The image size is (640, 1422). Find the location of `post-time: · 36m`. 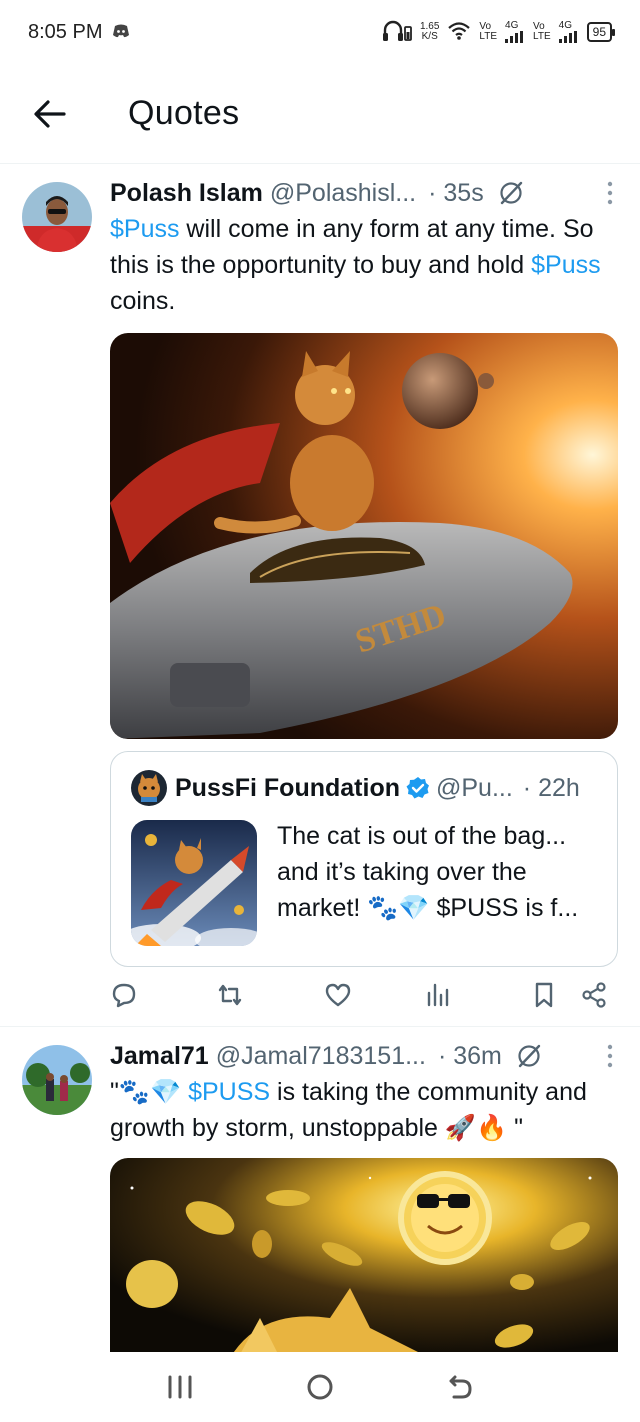

post-time: · 36m is located at coordinates (470, 1056).